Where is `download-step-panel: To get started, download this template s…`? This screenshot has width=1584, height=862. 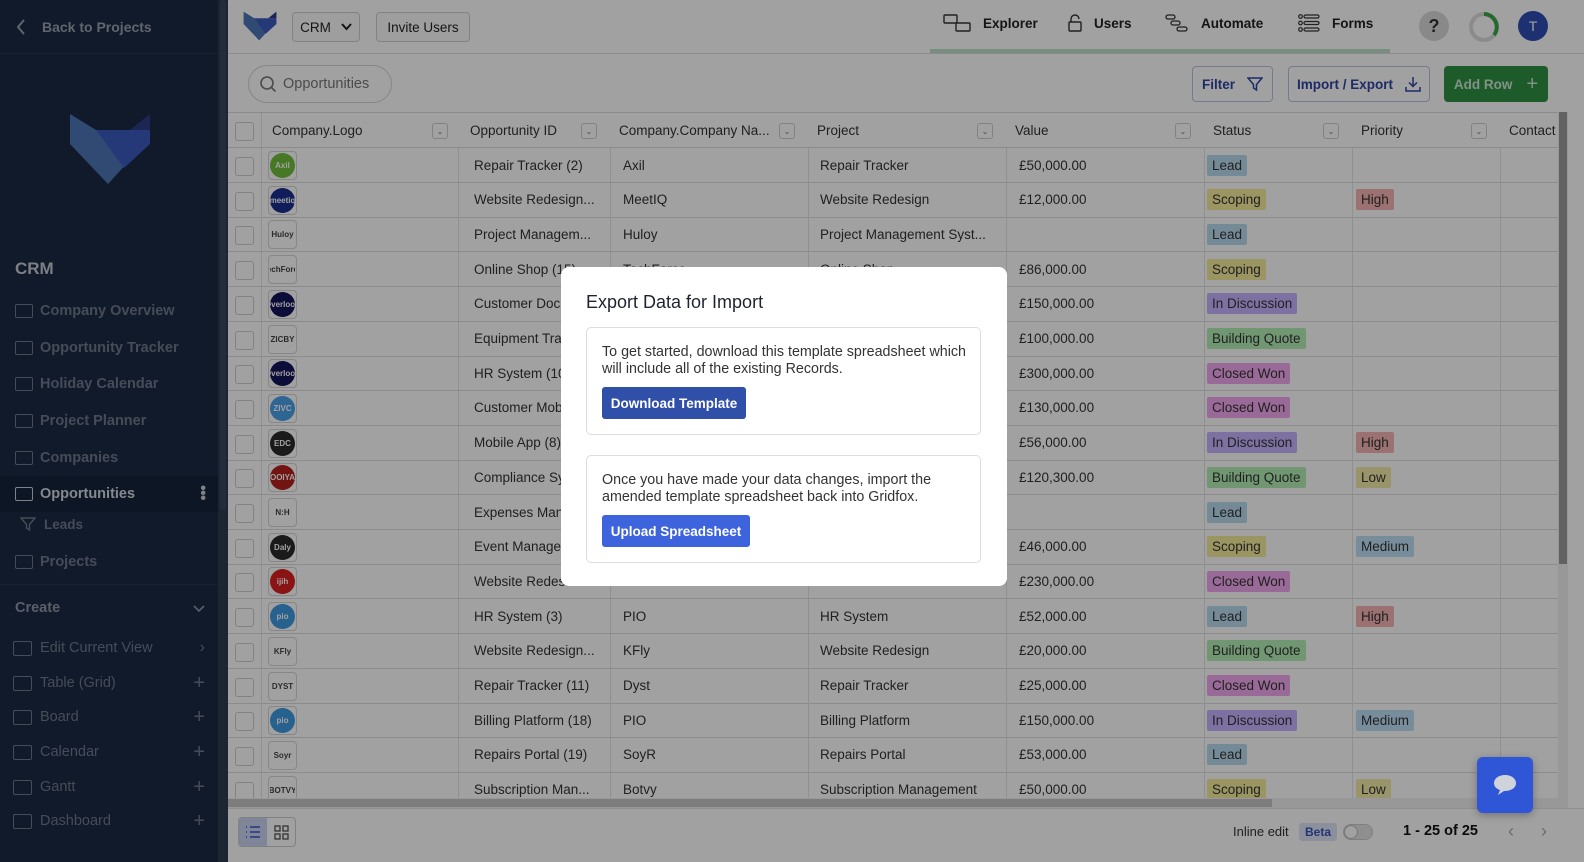 download-step-panel: To get started, download this template s… is located at coordinates (783, 381).